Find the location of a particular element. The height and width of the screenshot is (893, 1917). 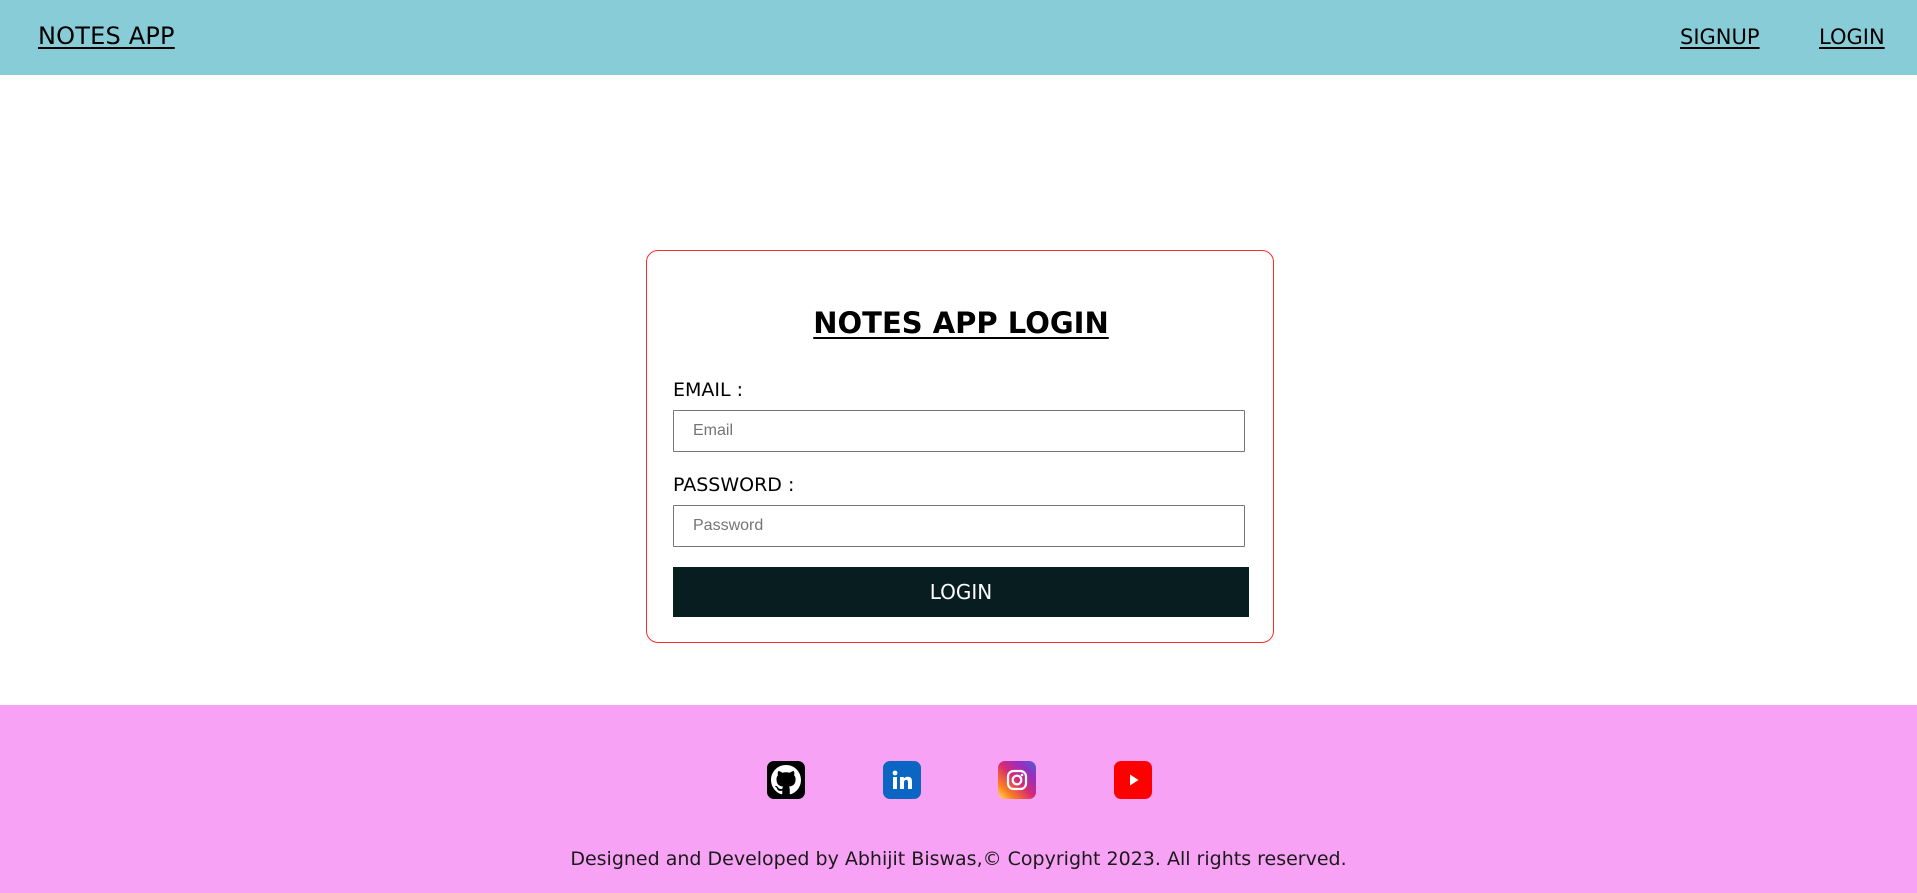

instagram-icon-glyph is located at coordinates (1017, 780).